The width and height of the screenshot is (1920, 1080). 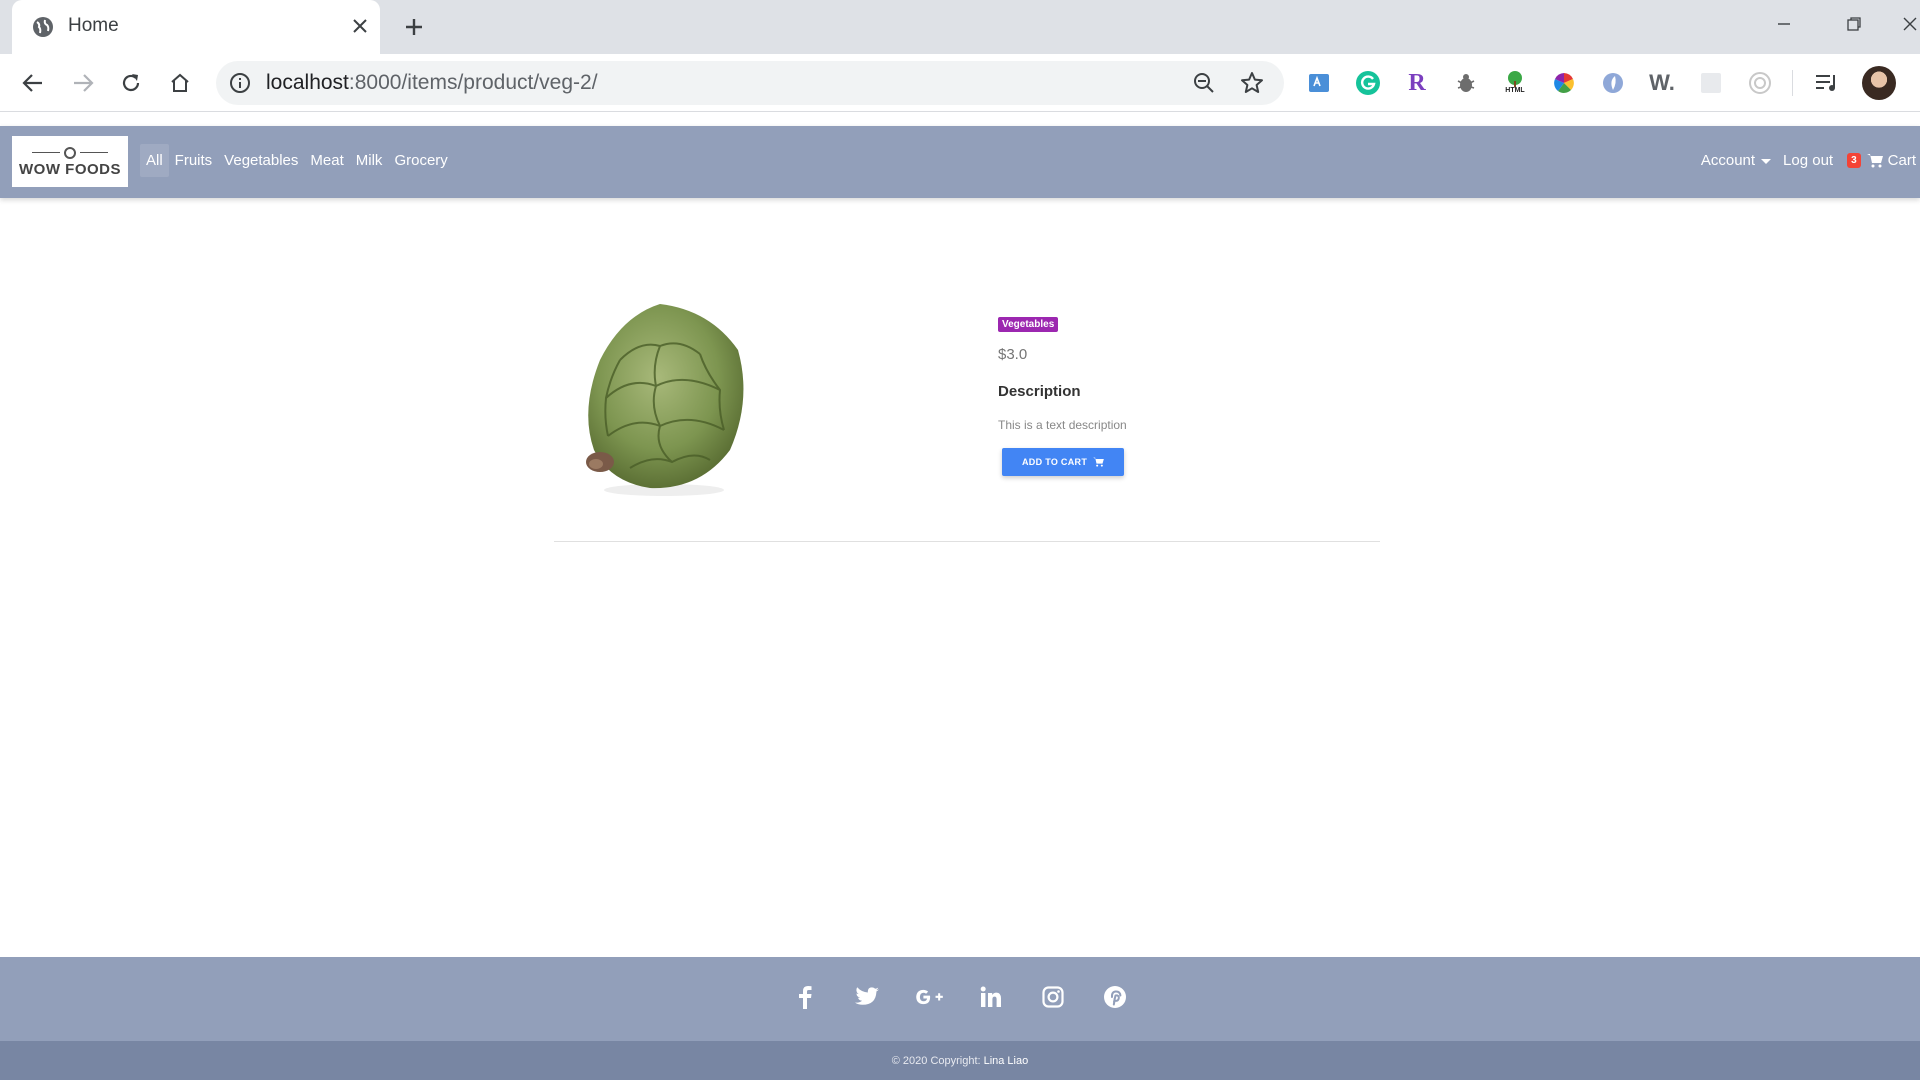 What do you see at coordinates (131, 83) in the screenshot?
I see `reload-icon` at bounding box center [131, 83].